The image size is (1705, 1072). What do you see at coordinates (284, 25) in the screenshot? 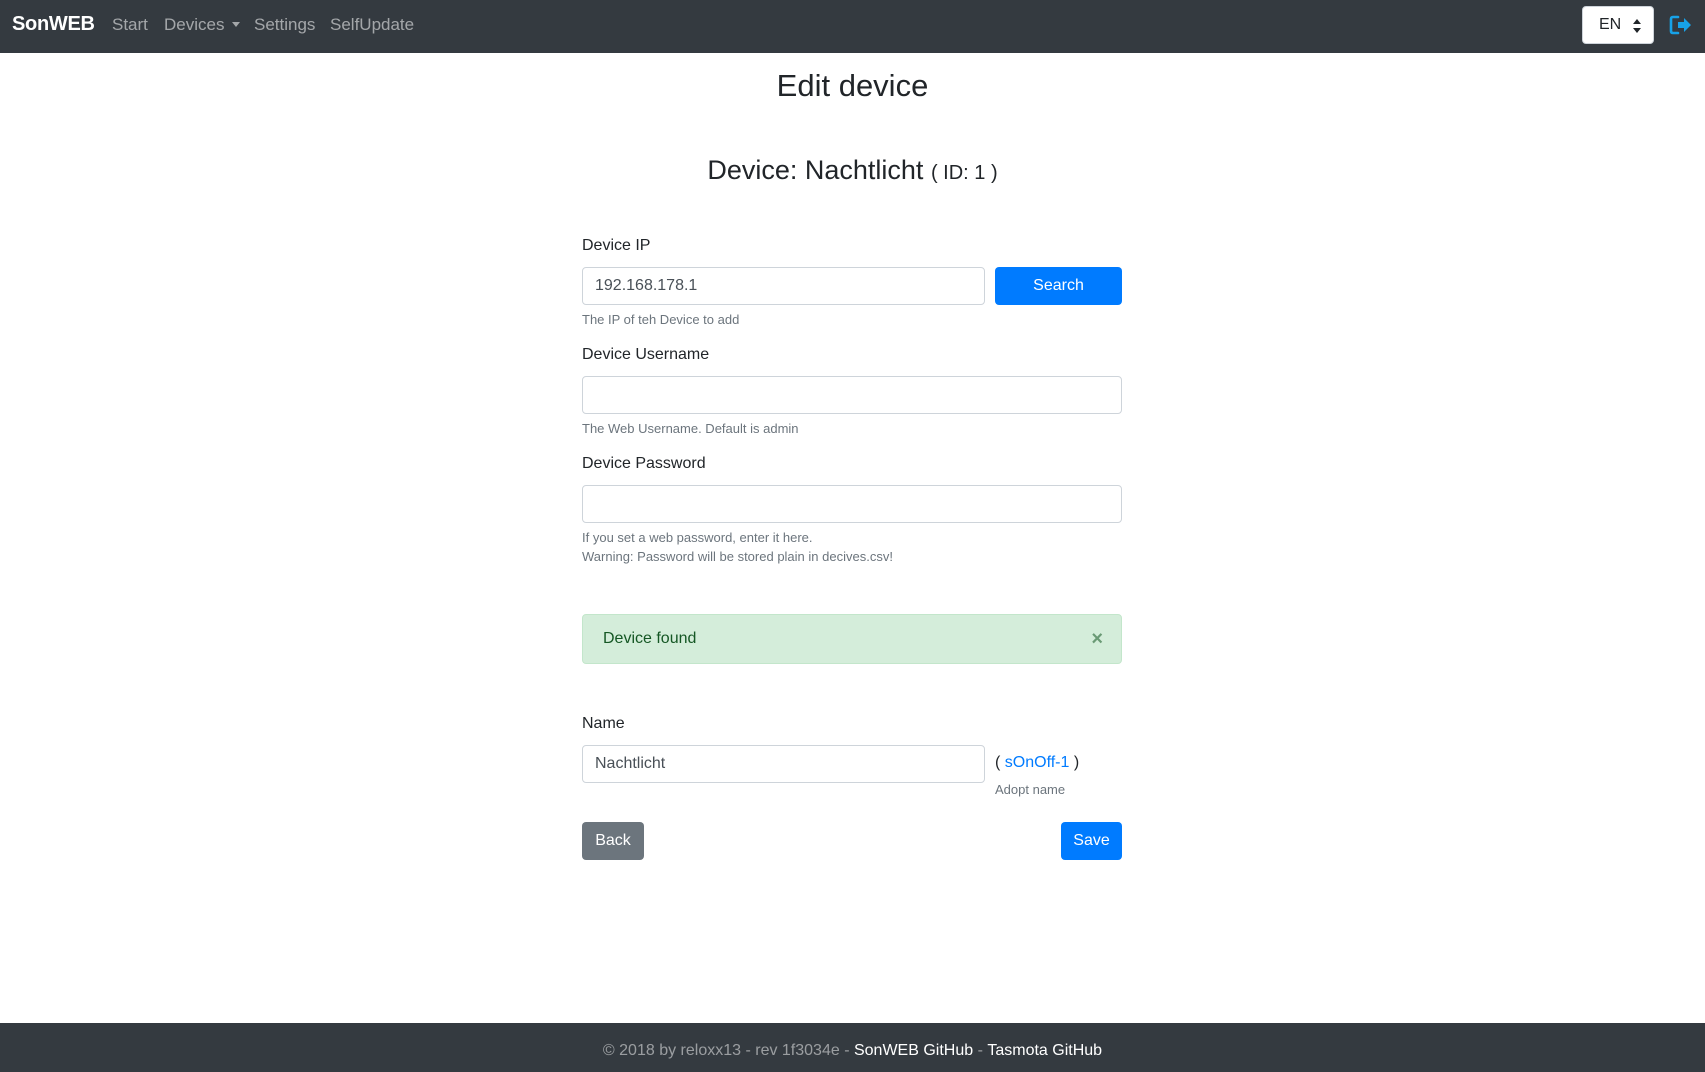
I see `nav-settings: Settings` at bounding box center [284, 25].